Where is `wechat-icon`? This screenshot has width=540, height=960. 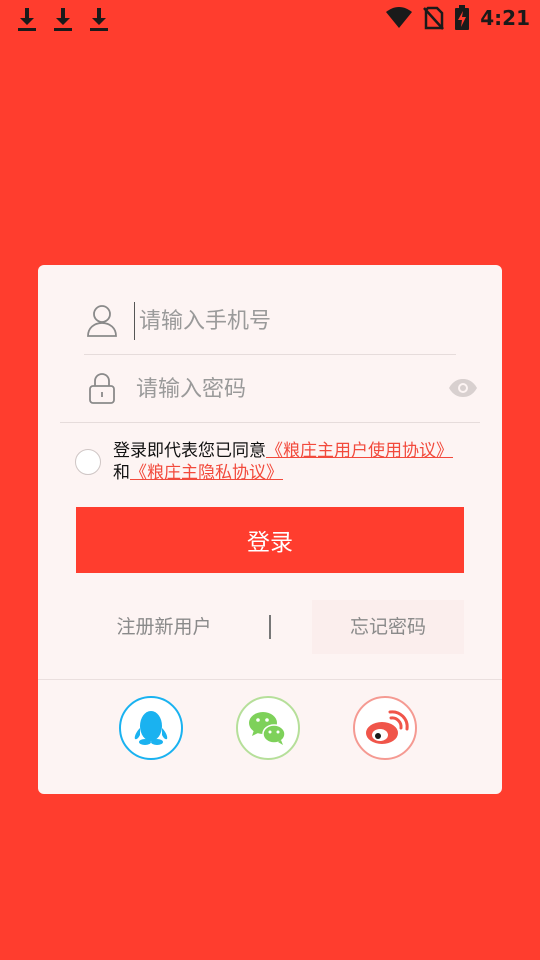 wechat-icon is located at coordinates (268, 728).